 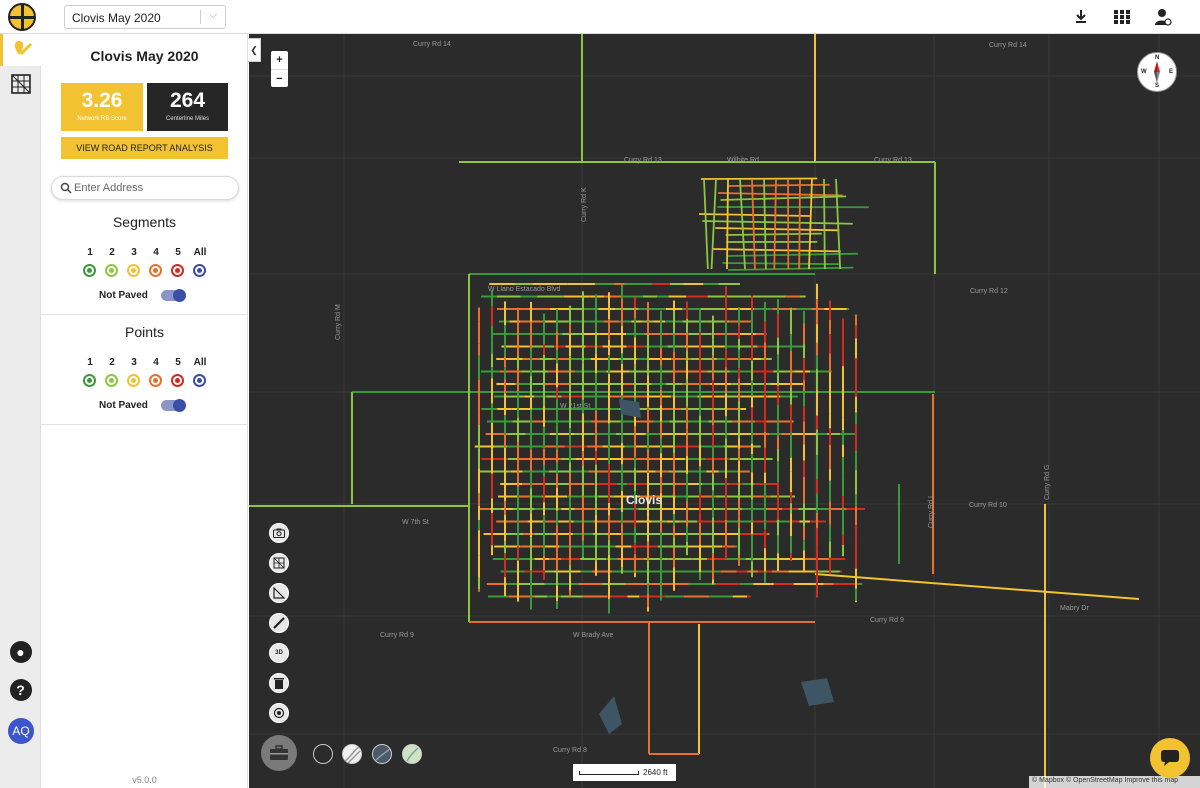 What do you see at coordinates (155, 380) in the screenshot?
I see `points-level-4-radio` at bounding box center [155, 380].